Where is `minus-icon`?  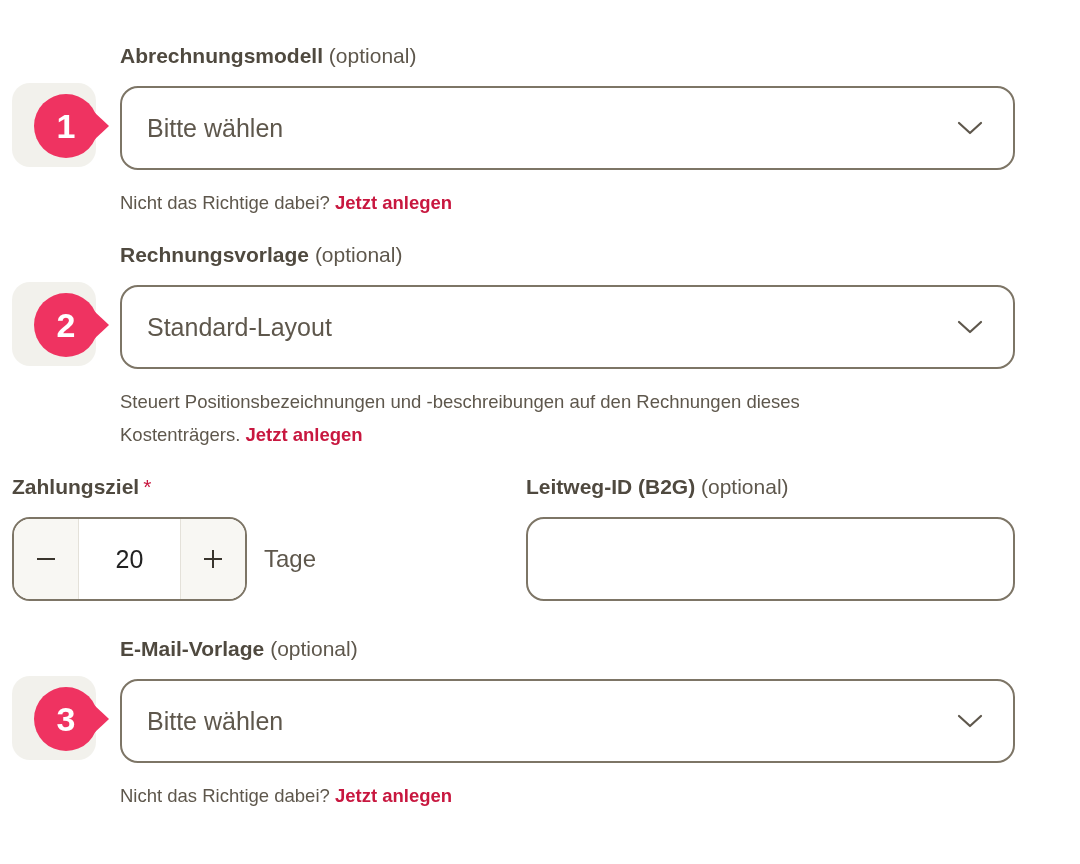
minus-icon is located at coordinates (46, 559).